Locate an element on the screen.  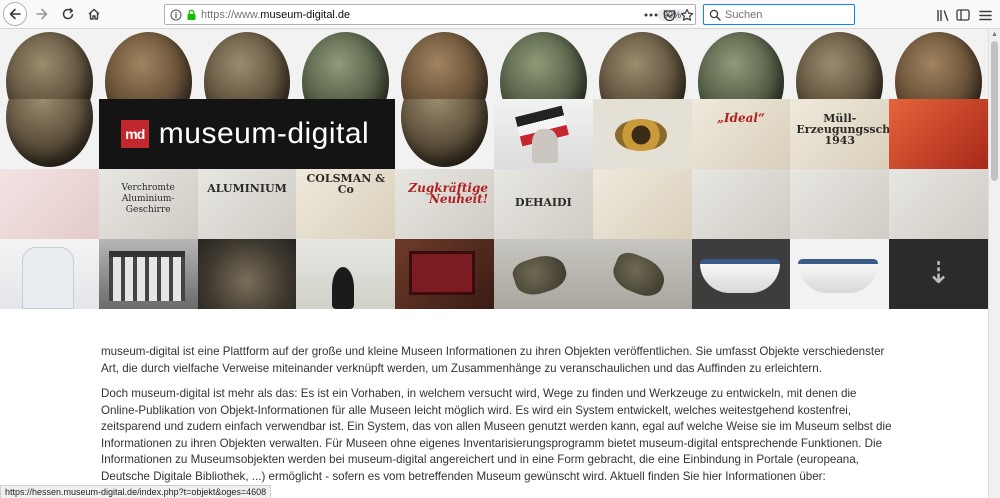
sidebar-icon is located at coordinates (963, 15).